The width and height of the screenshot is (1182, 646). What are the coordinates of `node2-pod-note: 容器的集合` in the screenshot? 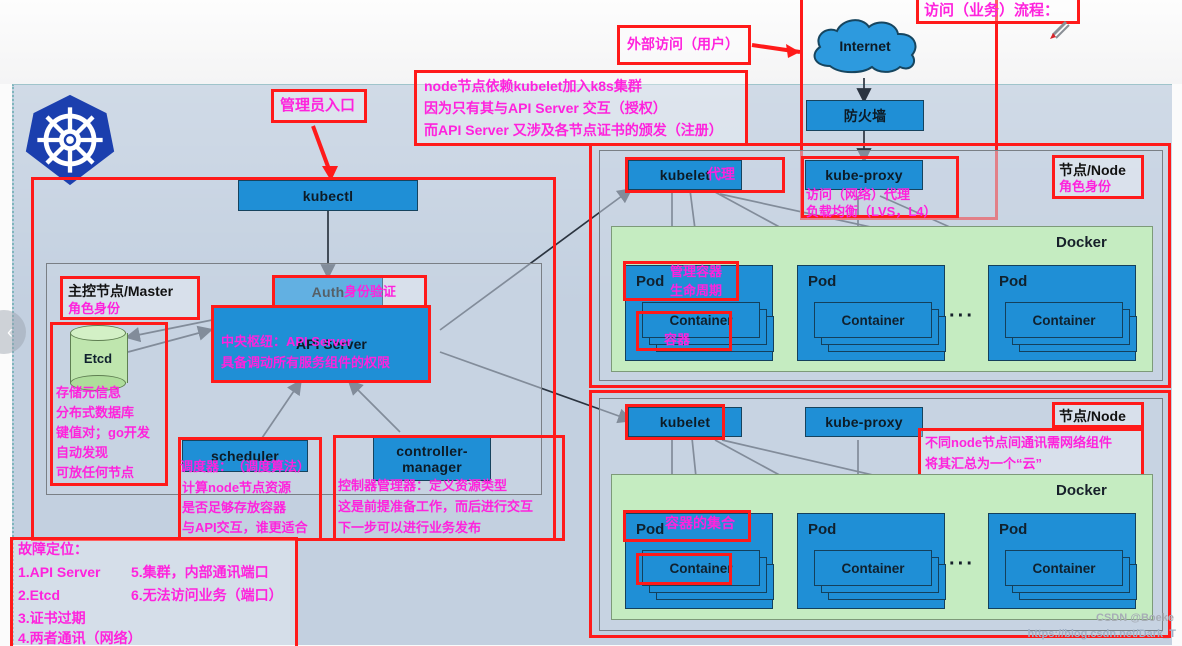 It's located at (700, 523).